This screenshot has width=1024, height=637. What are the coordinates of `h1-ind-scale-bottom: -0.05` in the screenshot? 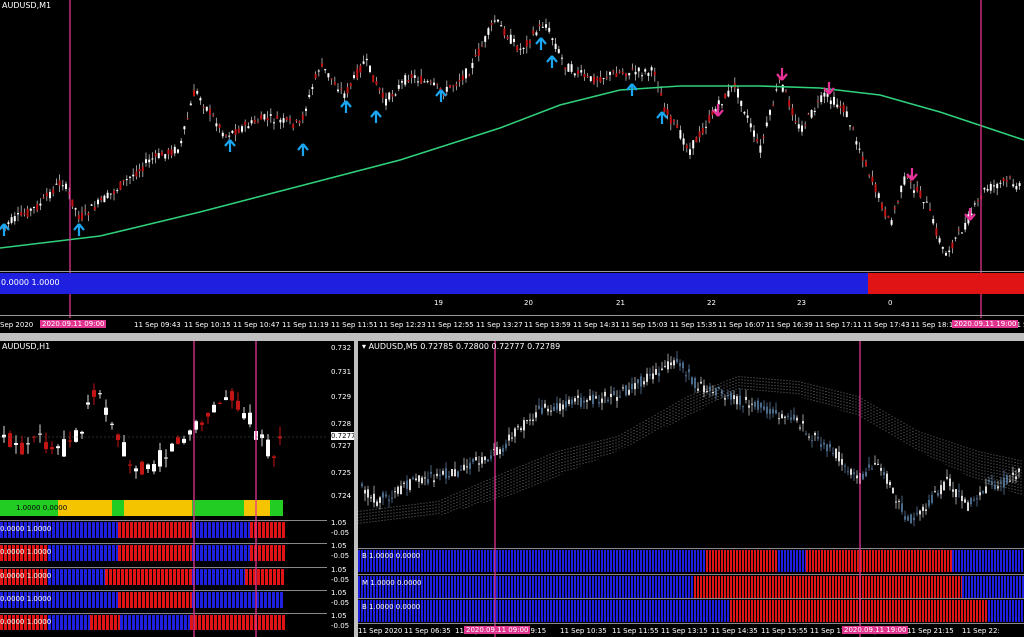 It's located at (340, 556).